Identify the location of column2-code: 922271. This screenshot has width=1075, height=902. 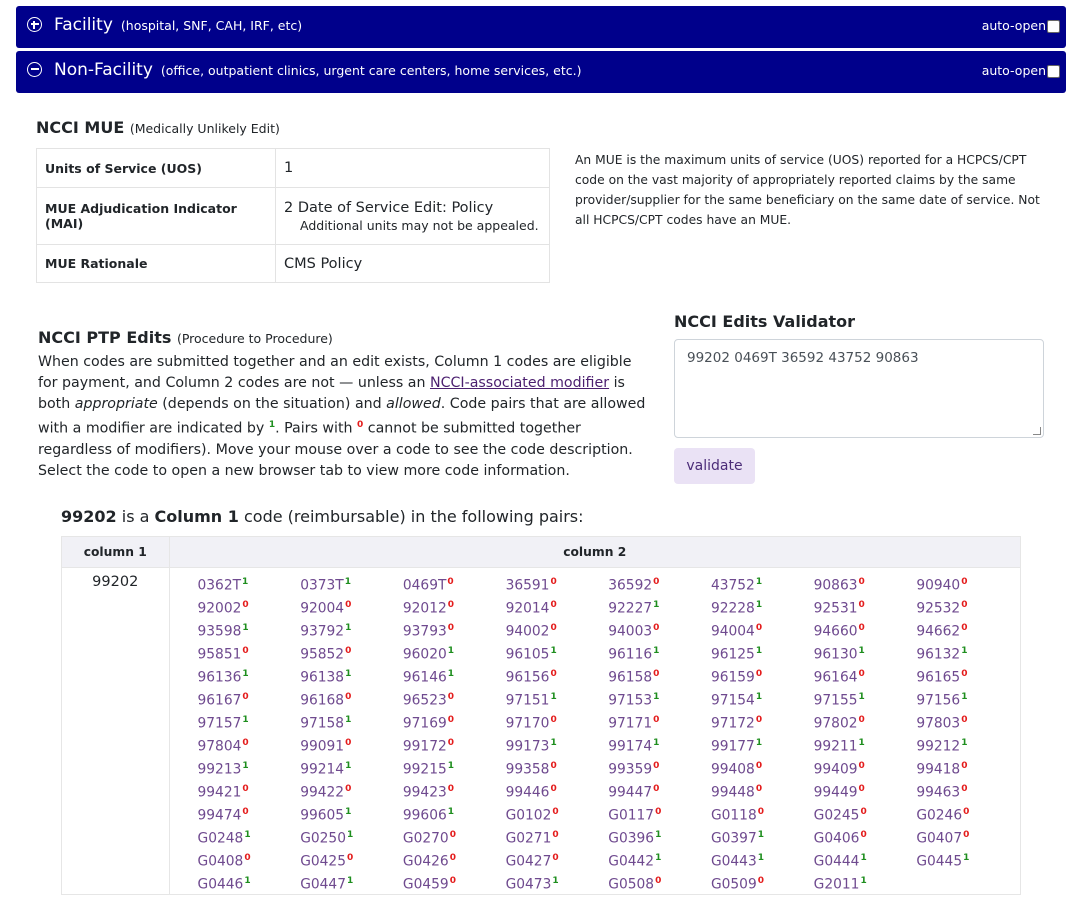
(659, 605).